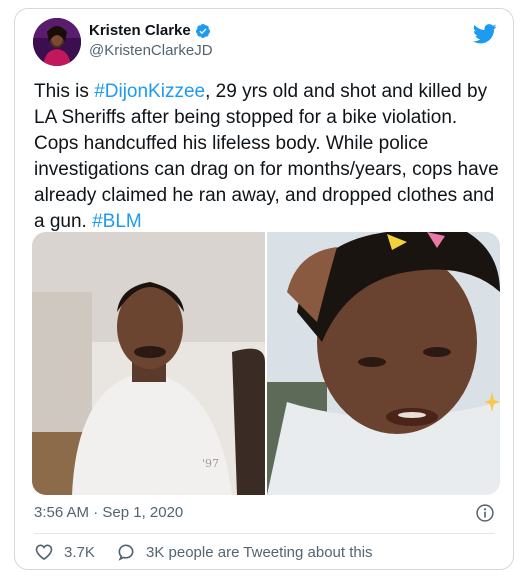  What do you see at coordinates (117, 221) in the screenshot?
I see `hashtag-blm: #BLM` at bounding box center [117, 221].